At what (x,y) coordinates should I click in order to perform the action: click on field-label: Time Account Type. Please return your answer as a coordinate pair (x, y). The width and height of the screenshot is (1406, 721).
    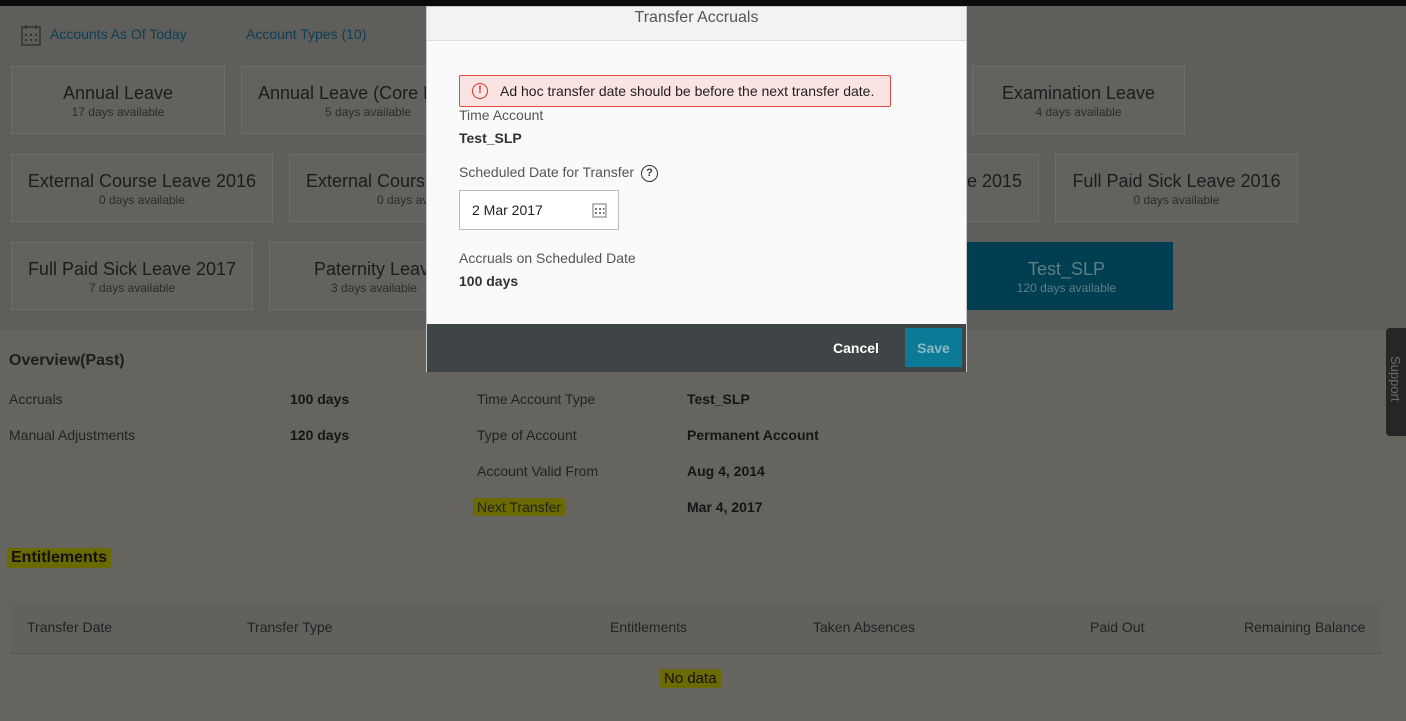
    Looking at the image, I should click on (536, 399).